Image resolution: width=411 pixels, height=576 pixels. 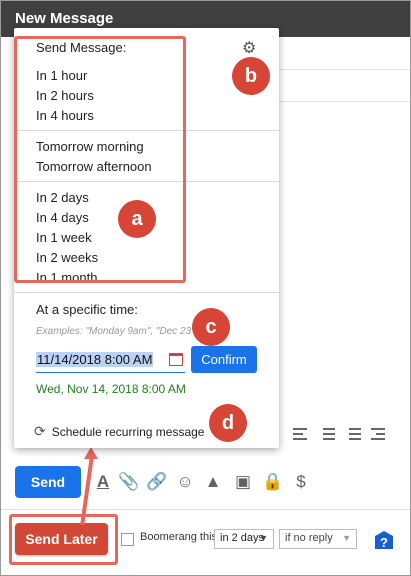 I want to click on recipients-divider, so click(x=344, y=69).